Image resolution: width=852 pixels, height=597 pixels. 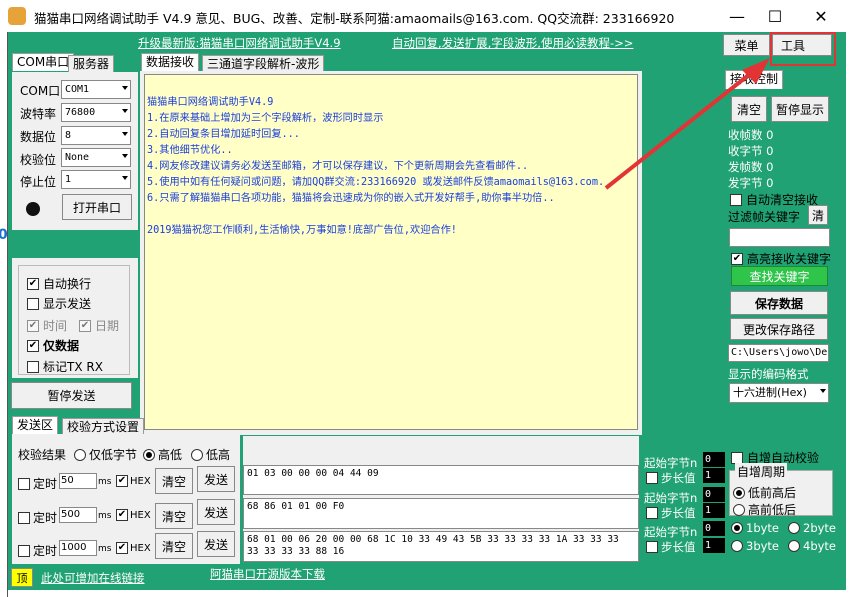 I want to click on annotation-arrow, so click(x=687, y=124).